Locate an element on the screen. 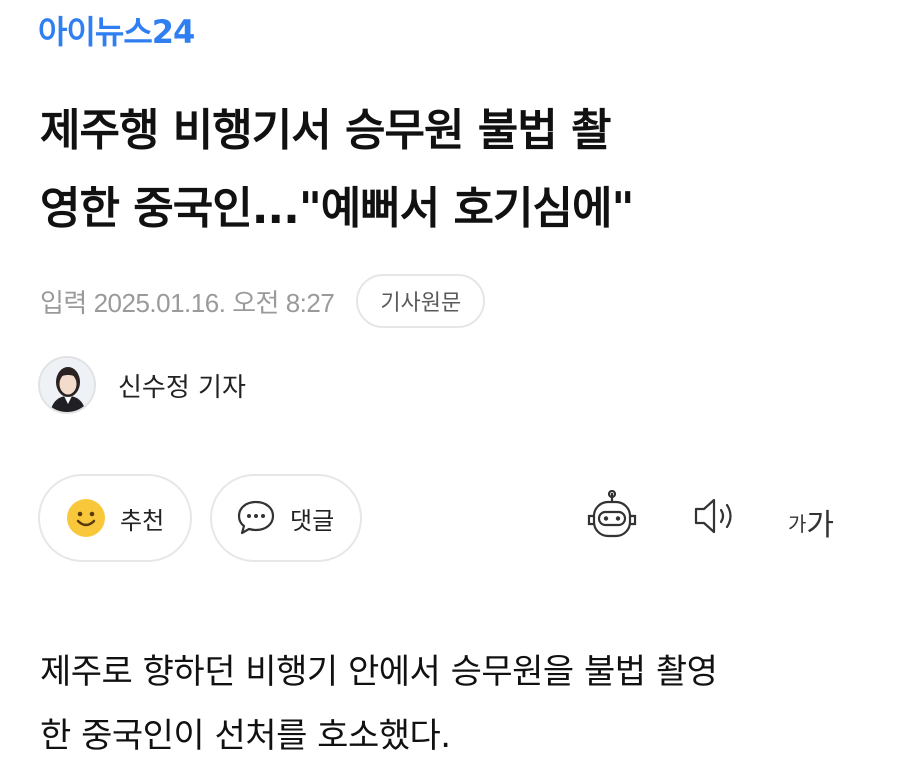 The width and height of the screenshot is (900, 778). font-size-button: 가가 is located at coordinates (811, 522).